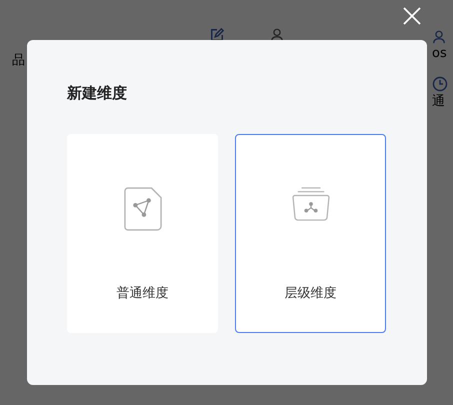 The height and width of the screenshot is (405, 453). What do you see at coordinates (412, 16) in the screenshot?
I see `close-icon` at bounding box center [412, 16].